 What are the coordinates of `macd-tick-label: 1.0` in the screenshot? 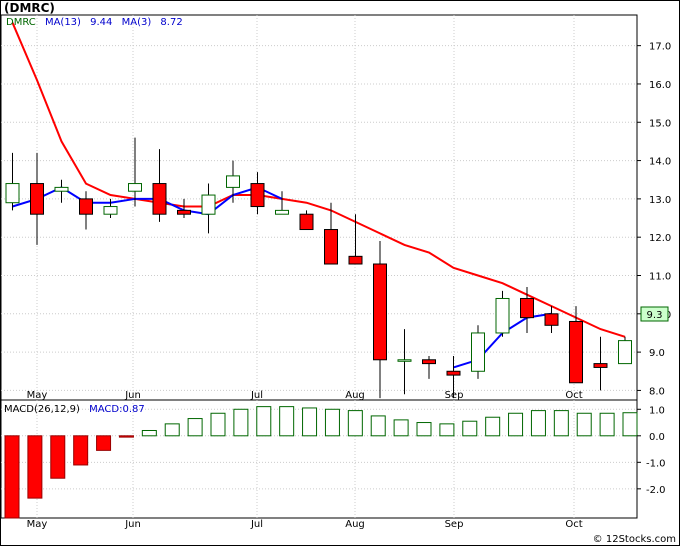 It's located at (657, 410).